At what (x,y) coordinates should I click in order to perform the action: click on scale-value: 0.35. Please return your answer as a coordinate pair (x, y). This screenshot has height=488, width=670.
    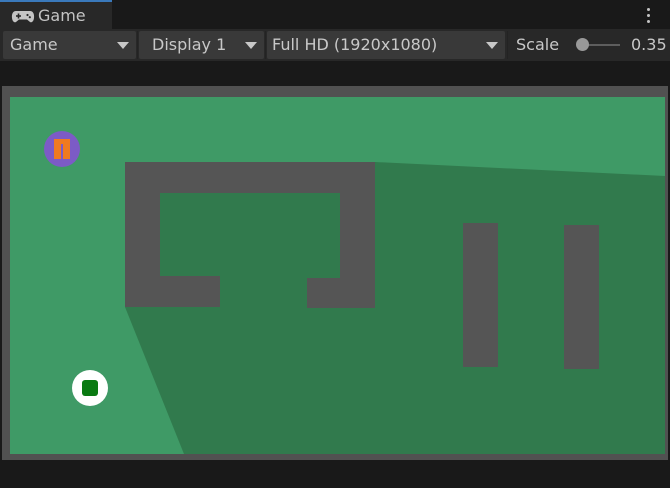
    Looking at the image, I should click on (649, 44).